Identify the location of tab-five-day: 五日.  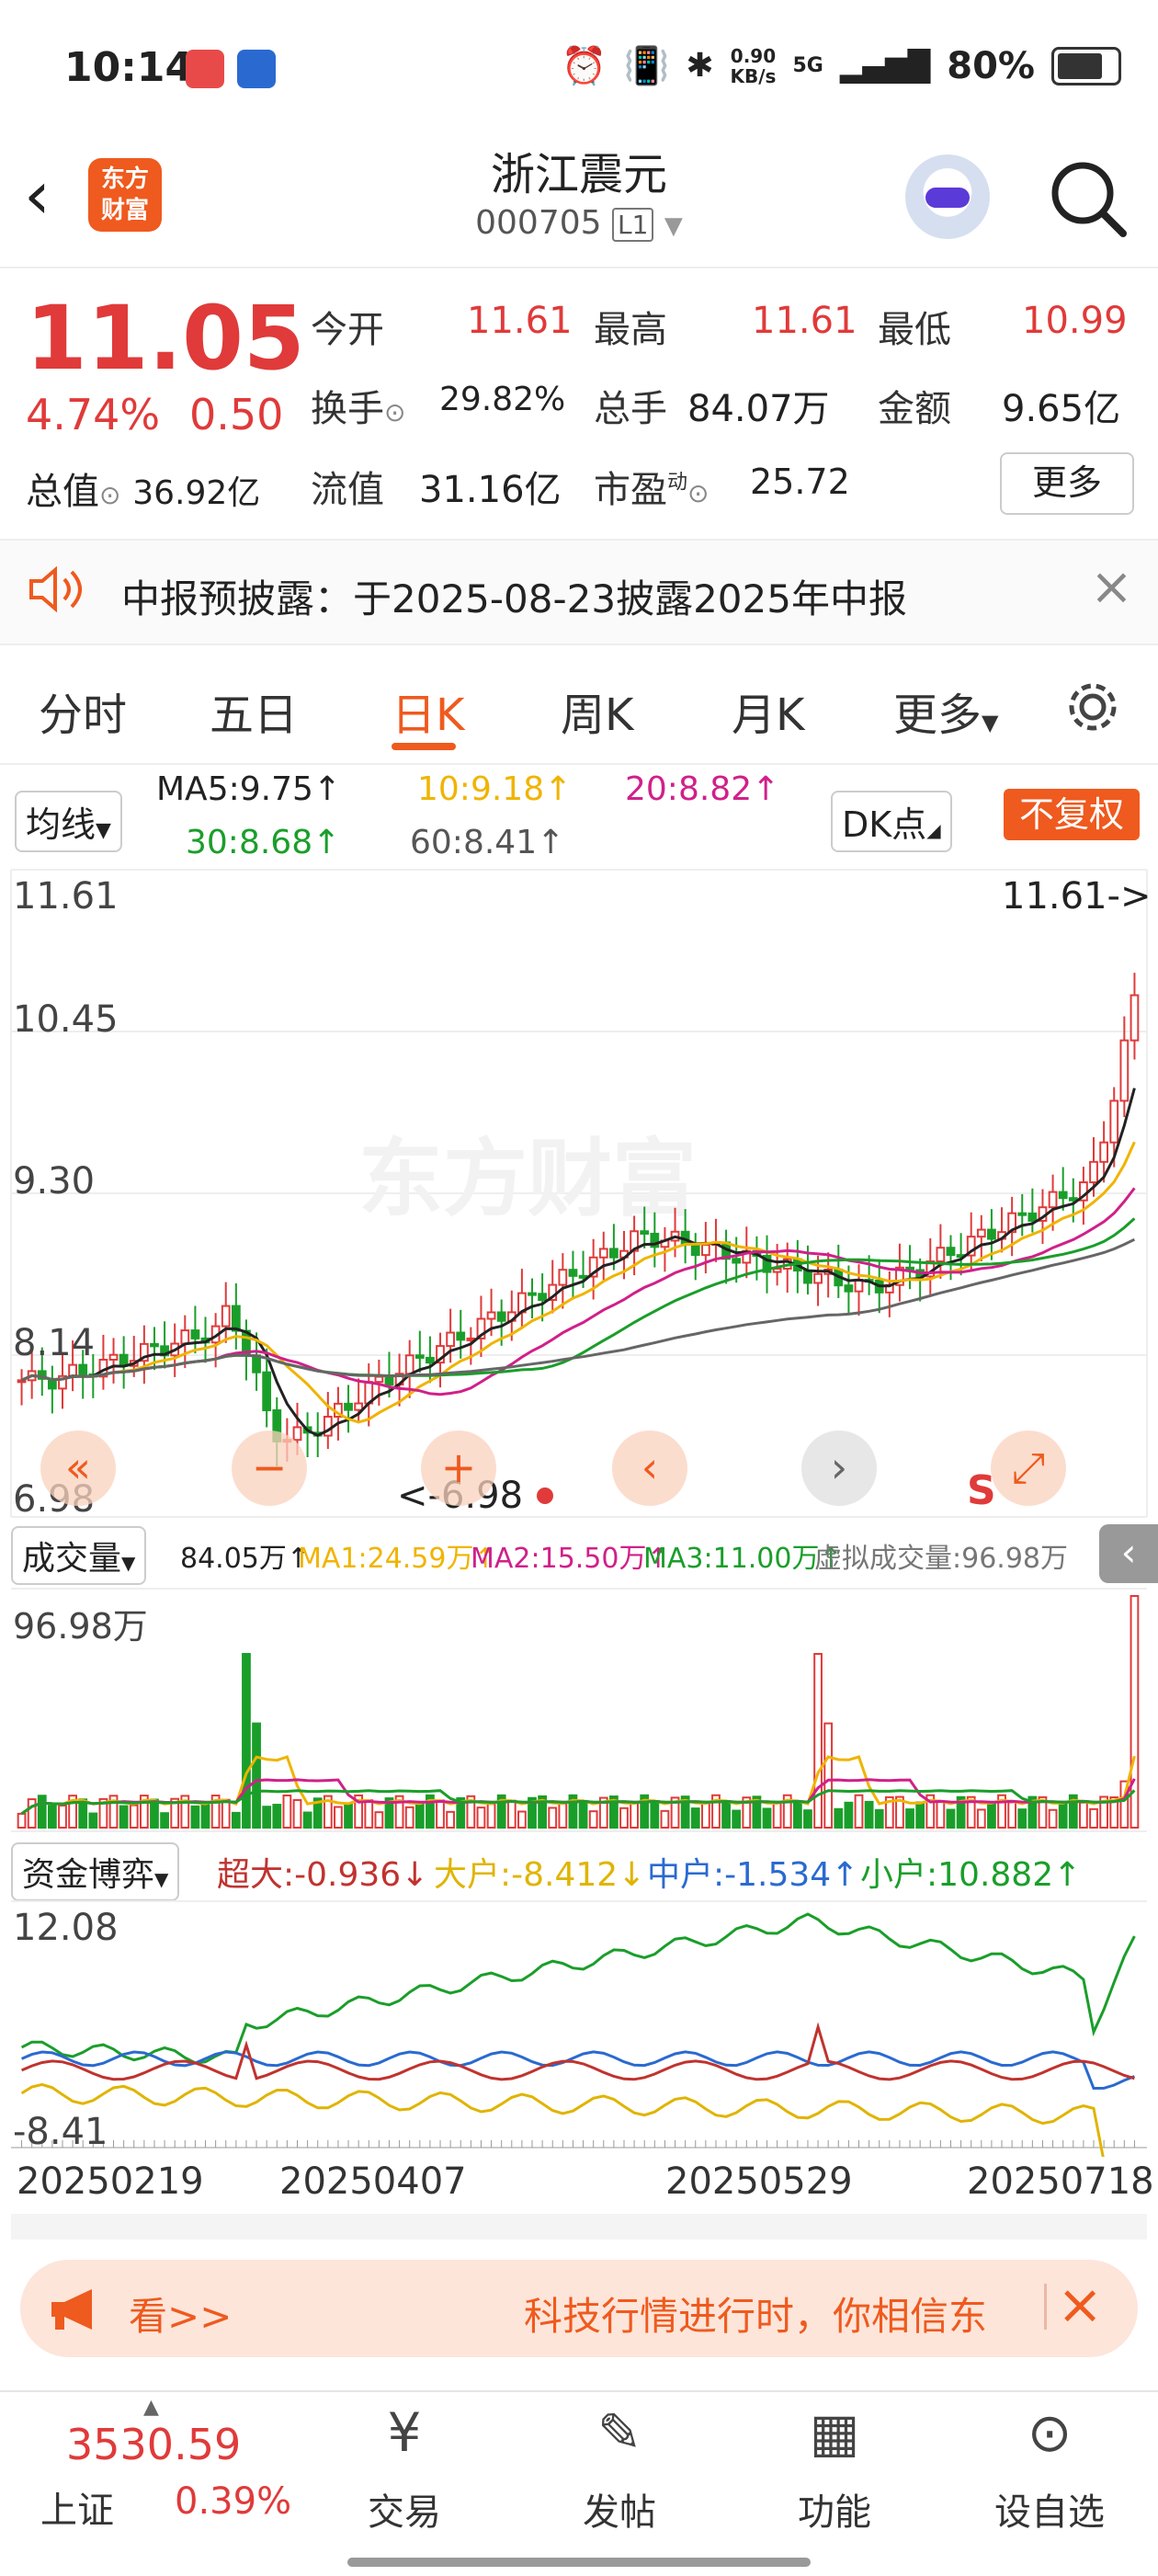
(254, 710).